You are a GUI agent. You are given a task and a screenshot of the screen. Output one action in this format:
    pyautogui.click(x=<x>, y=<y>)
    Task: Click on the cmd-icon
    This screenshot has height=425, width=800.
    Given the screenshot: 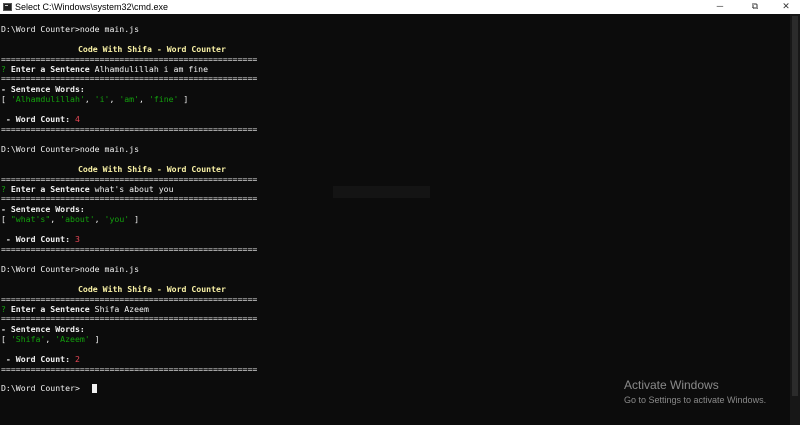 What is the action you would take?
    pyautogui.click(x=7, y=7)
    